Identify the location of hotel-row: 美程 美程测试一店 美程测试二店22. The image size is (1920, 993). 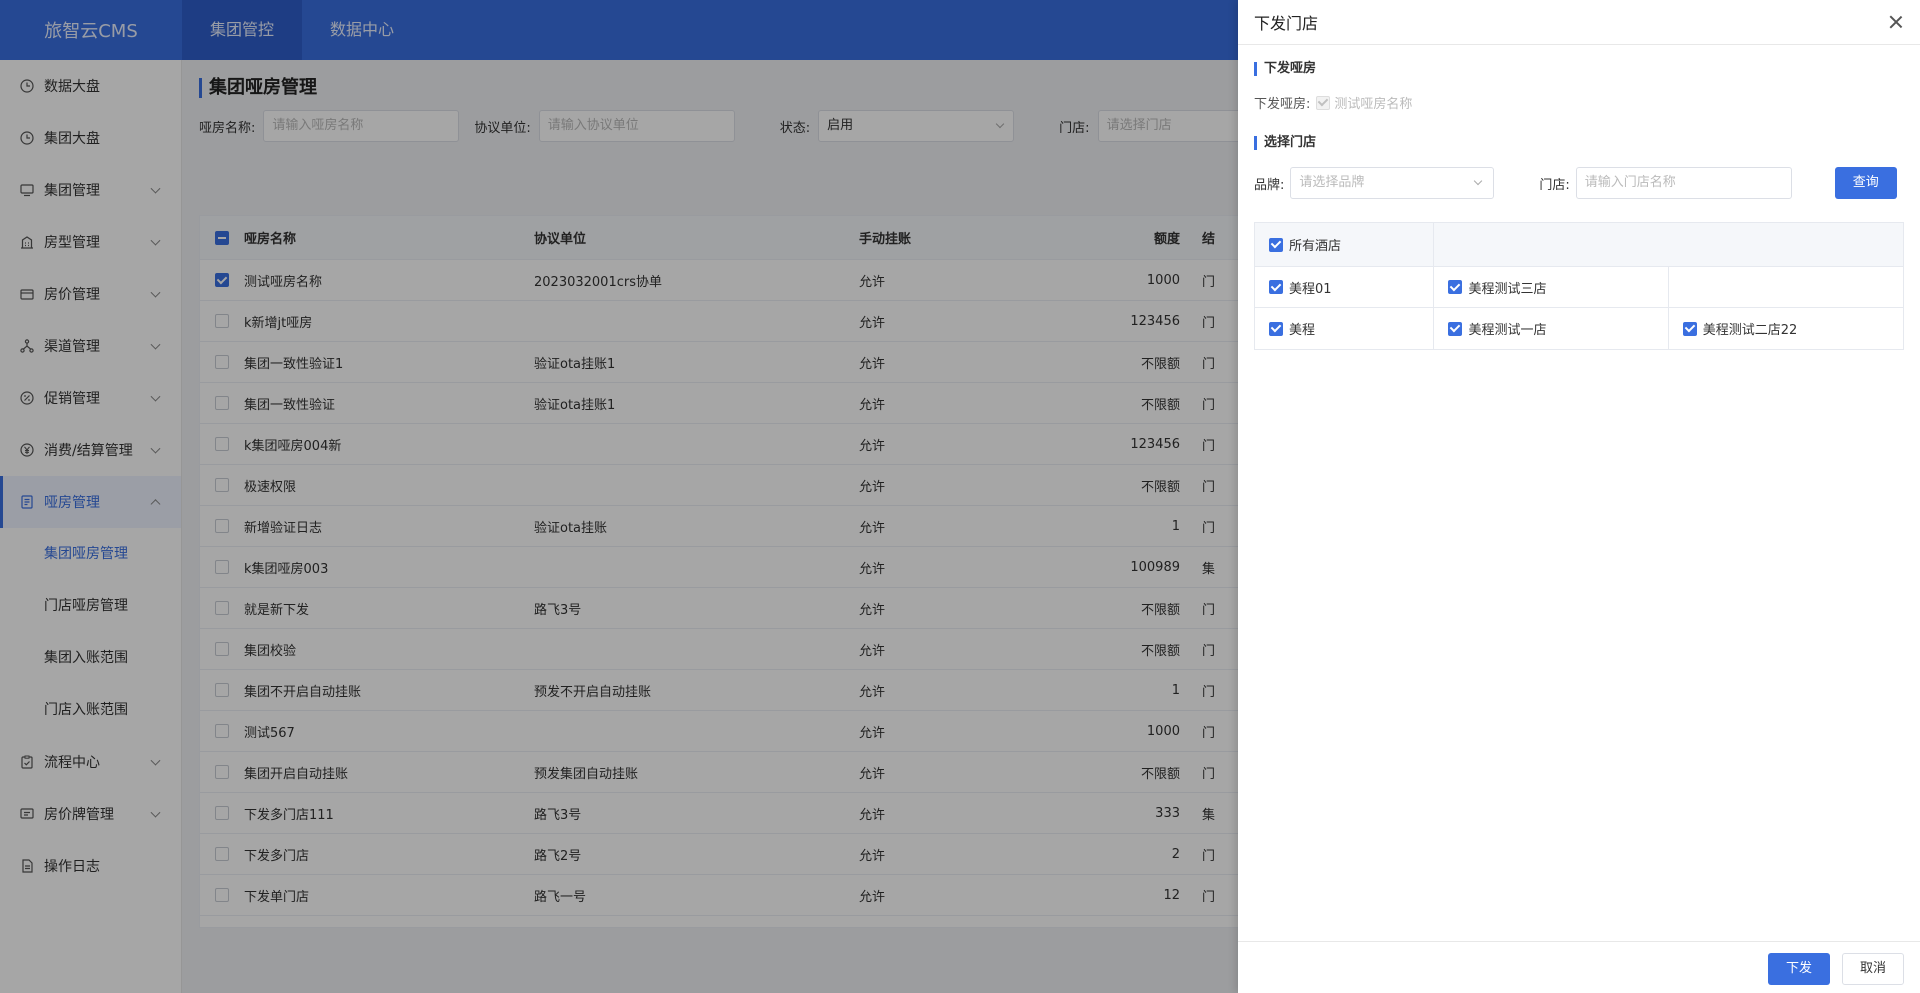
(1579, 328).